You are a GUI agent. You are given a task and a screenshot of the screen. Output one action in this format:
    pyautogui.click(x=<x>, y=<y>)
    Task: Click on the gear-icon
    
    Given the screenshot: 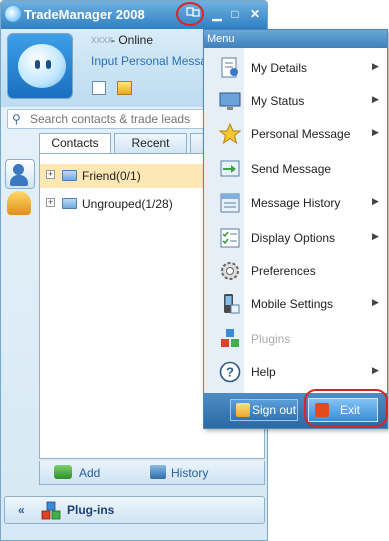 What is the action you would take?
    pyautogui.click(x=230, y=271)
    